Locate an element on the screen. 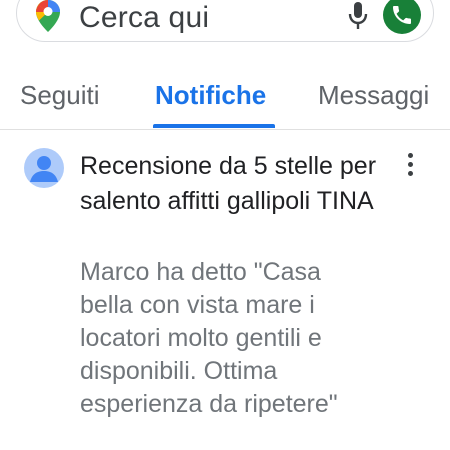 The width and height of the screenshot is (450, 450). search-bar: Cerca qui is located at coordinates (225, 21).